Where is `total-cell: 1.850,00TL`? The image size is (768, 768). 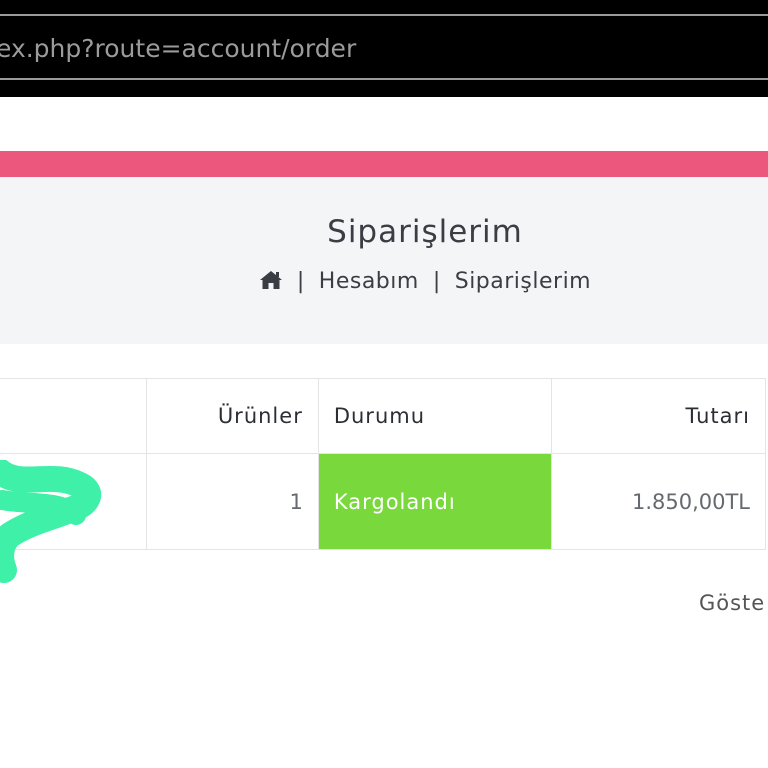
total-cell: 1.850,00TL is located at coordinates (658, 501).